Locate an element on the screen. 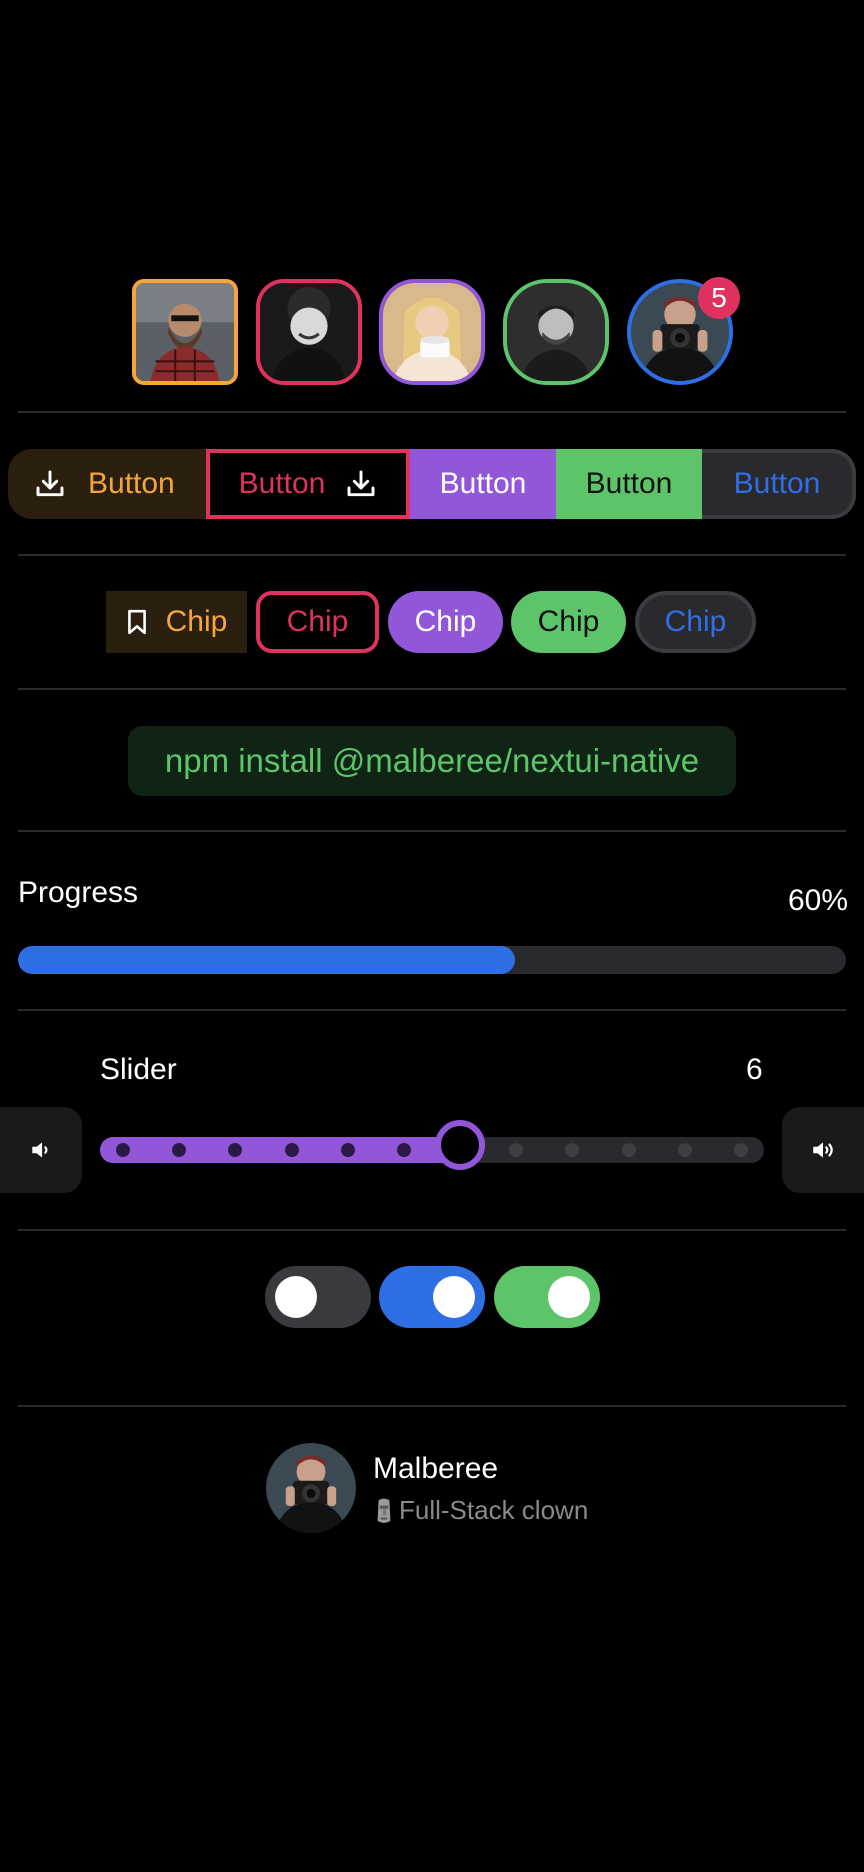  code-text: npm install @malberee/nextui-native is located at coordinates (432, 760).